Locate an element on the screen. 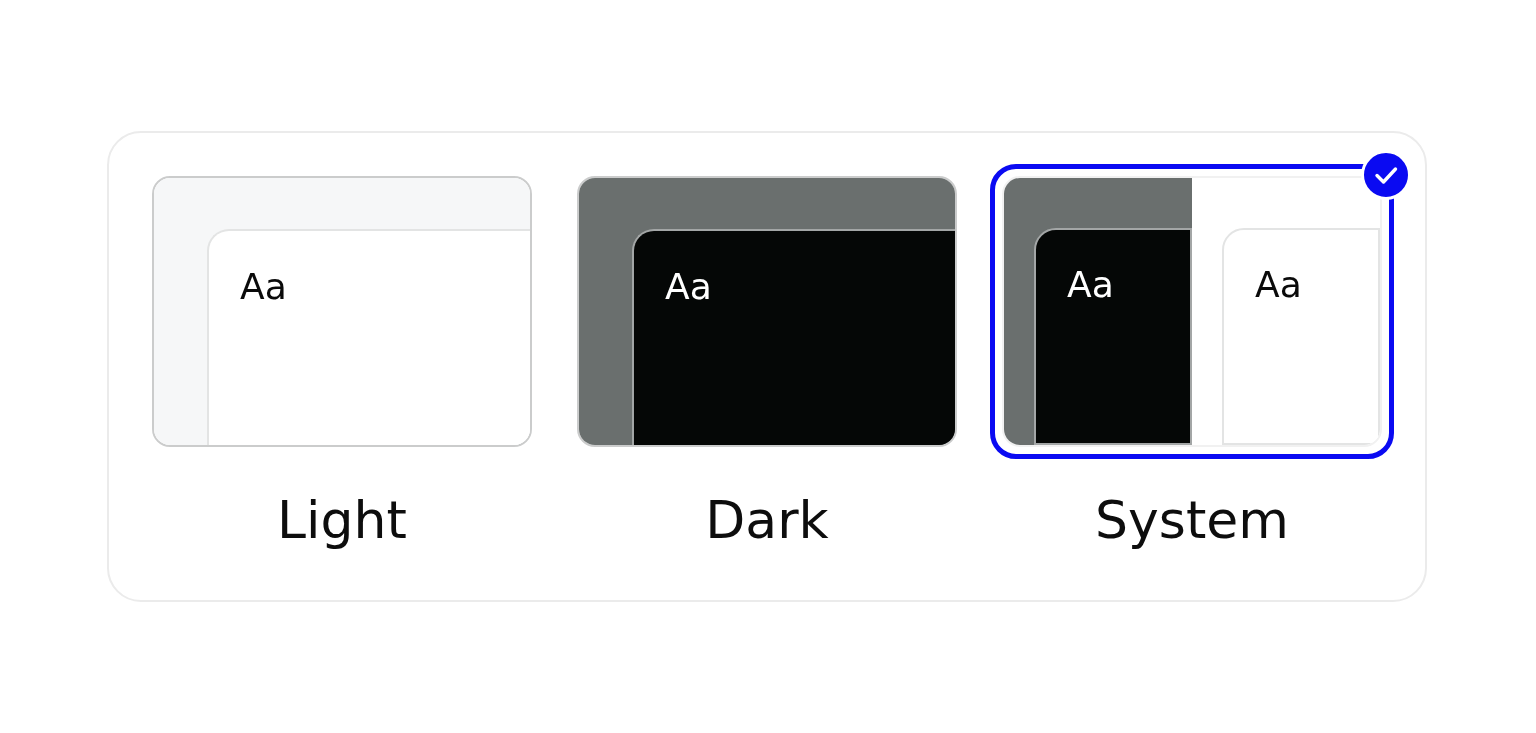 This screenshot has height=733, width=1536. theme-label: Light is located at coordinates (342, 520).